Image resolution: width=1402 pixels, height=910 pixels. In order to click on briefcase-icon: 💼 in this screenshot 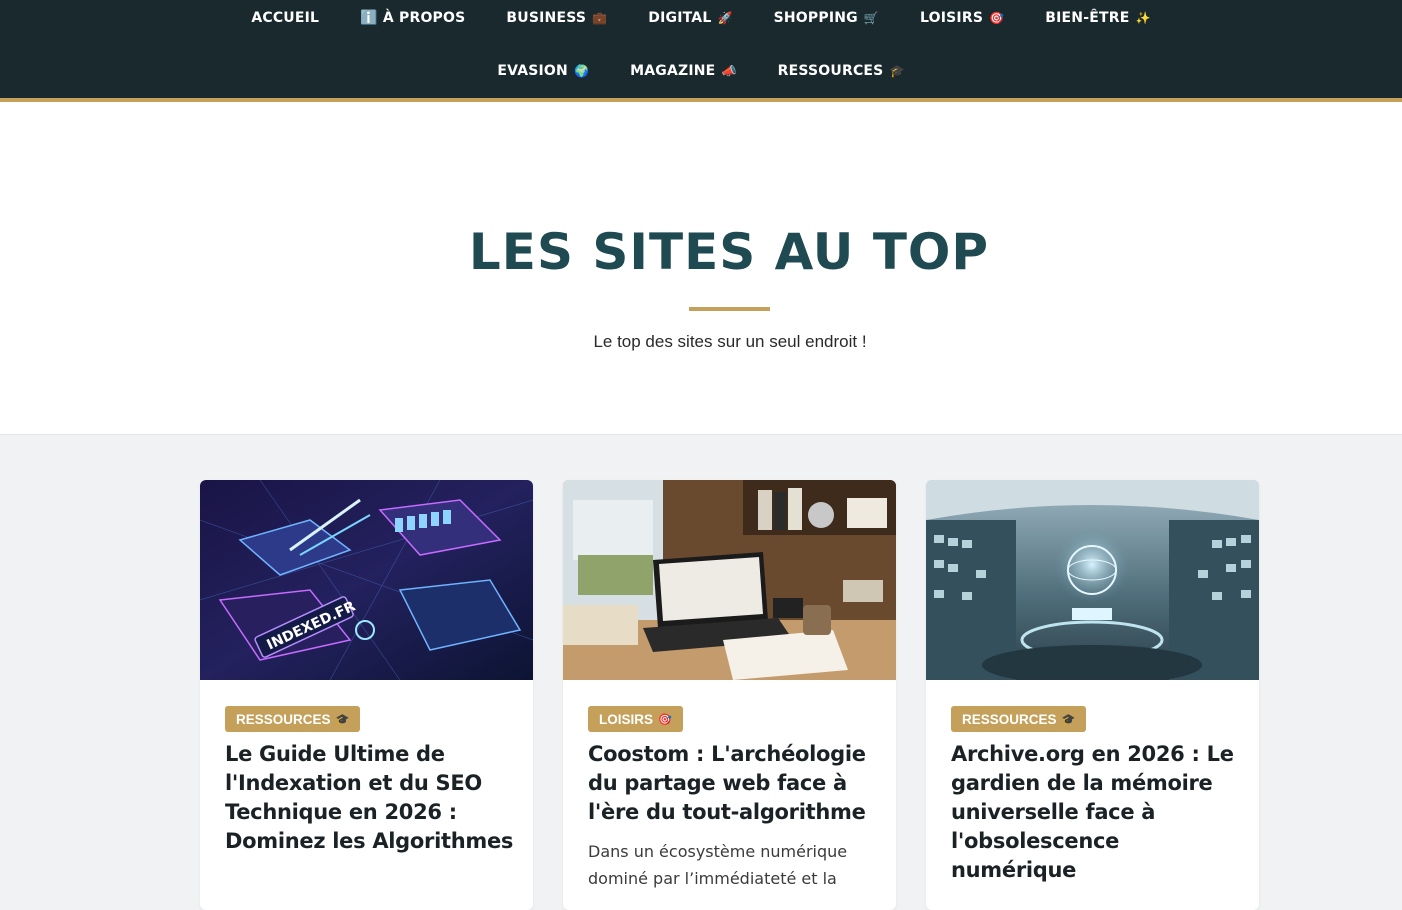, I will do `click(600, 18)`.